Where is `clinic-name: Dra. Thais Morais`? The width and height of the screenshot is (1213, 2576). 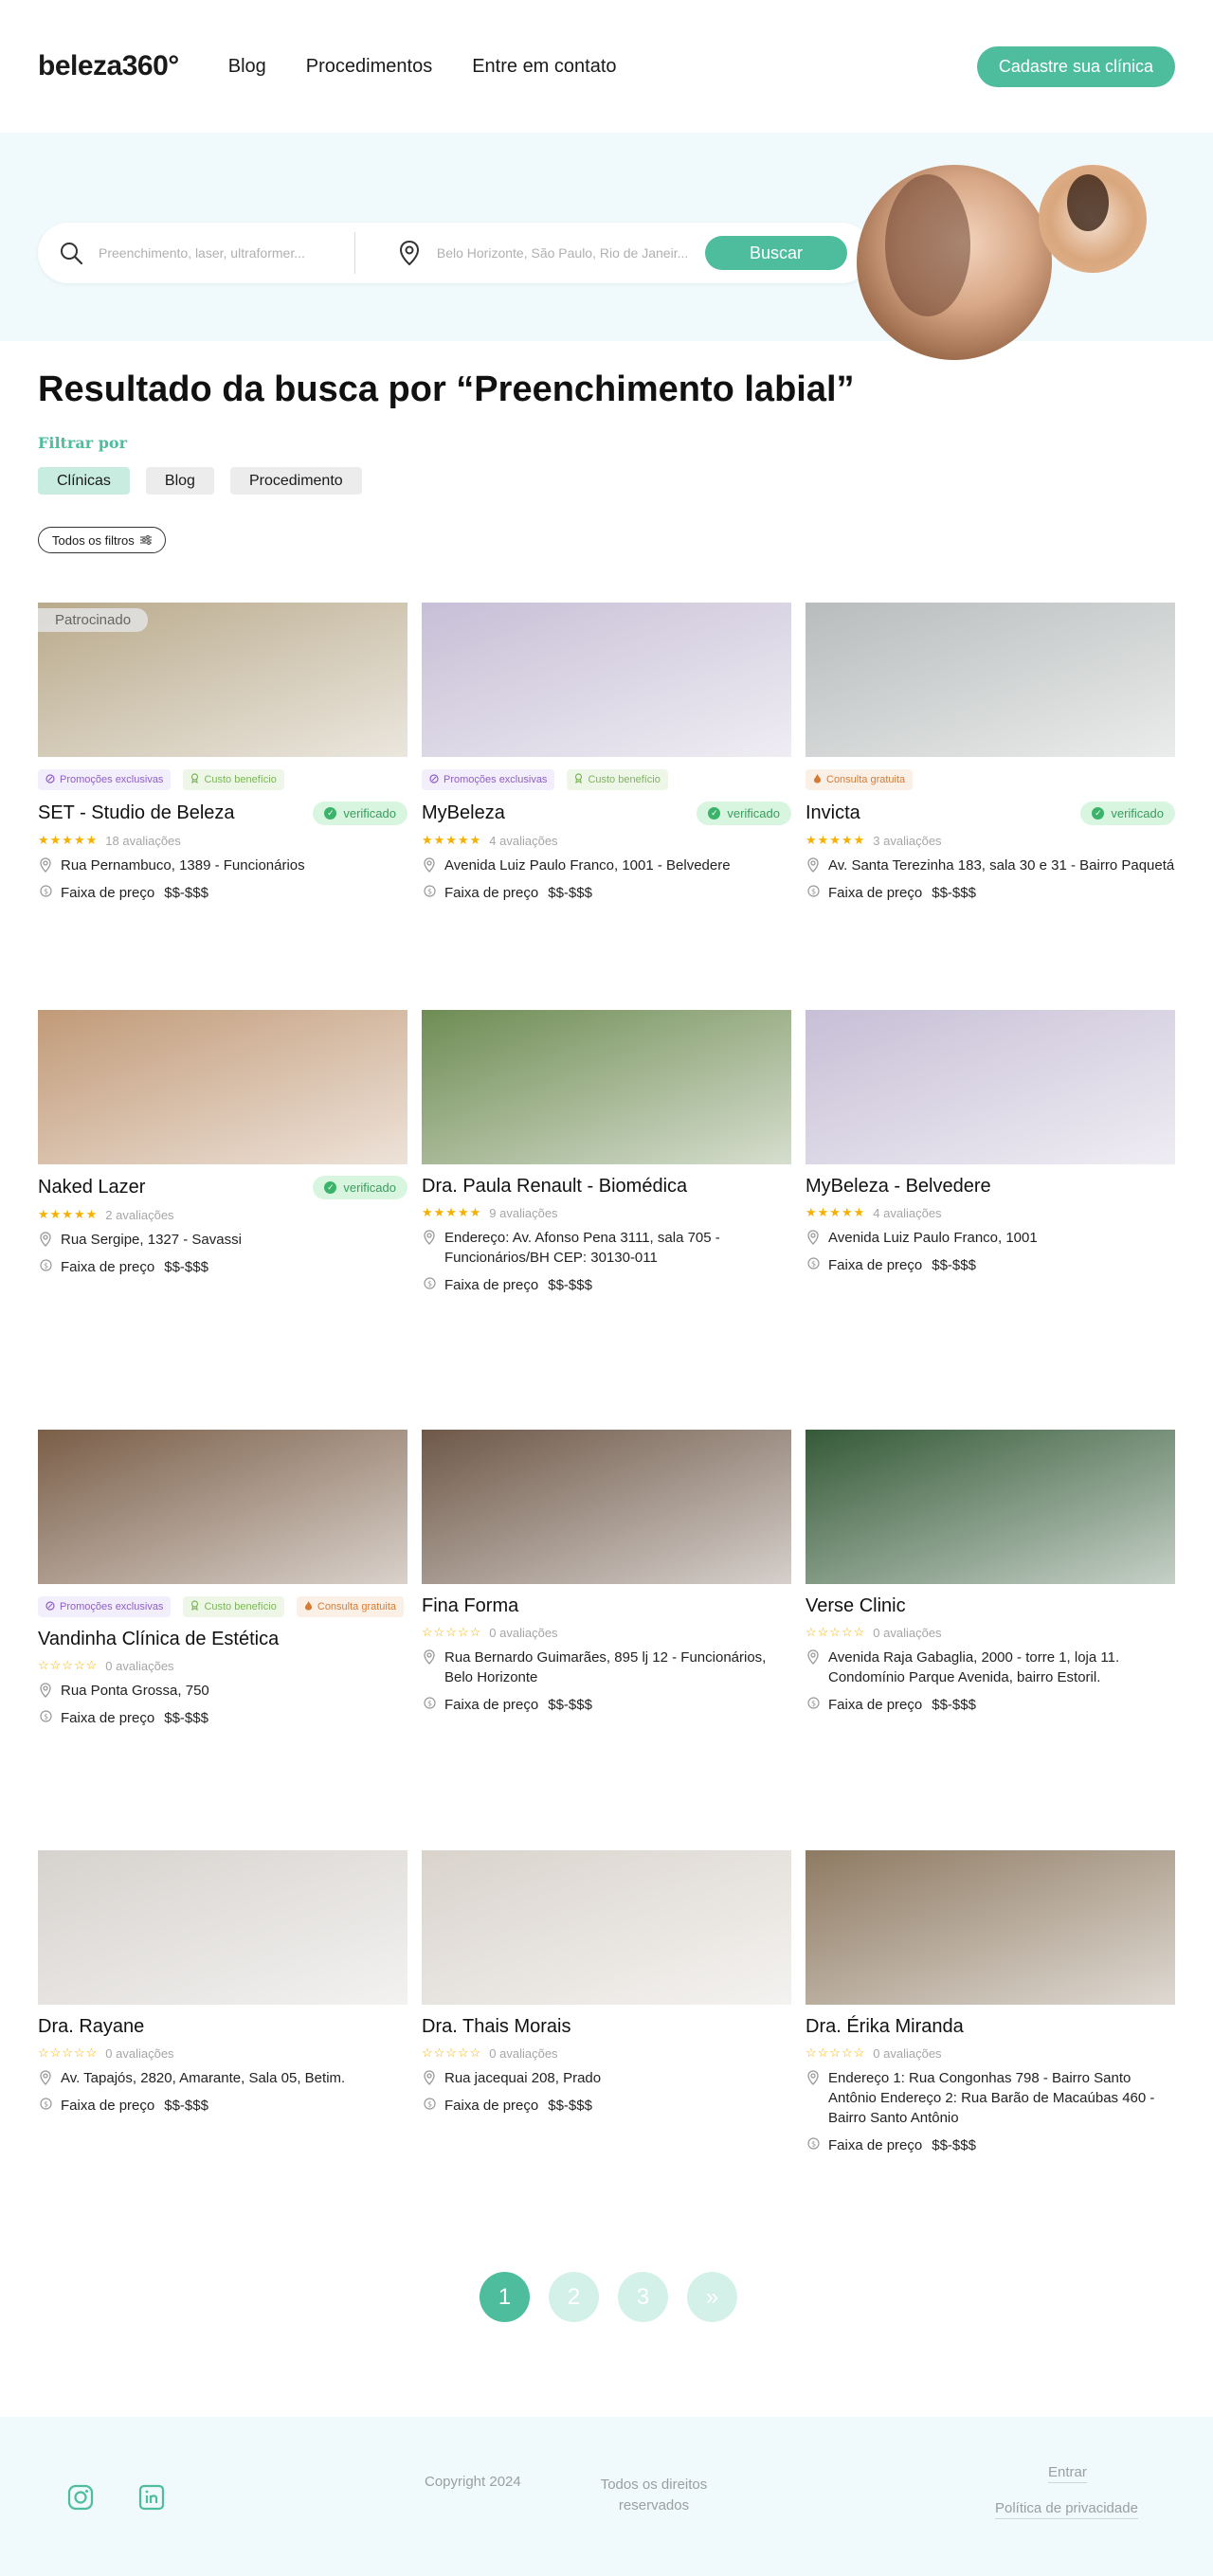 clinic-name: Dra. Thais Morais is located at coordinates (496, 2027).